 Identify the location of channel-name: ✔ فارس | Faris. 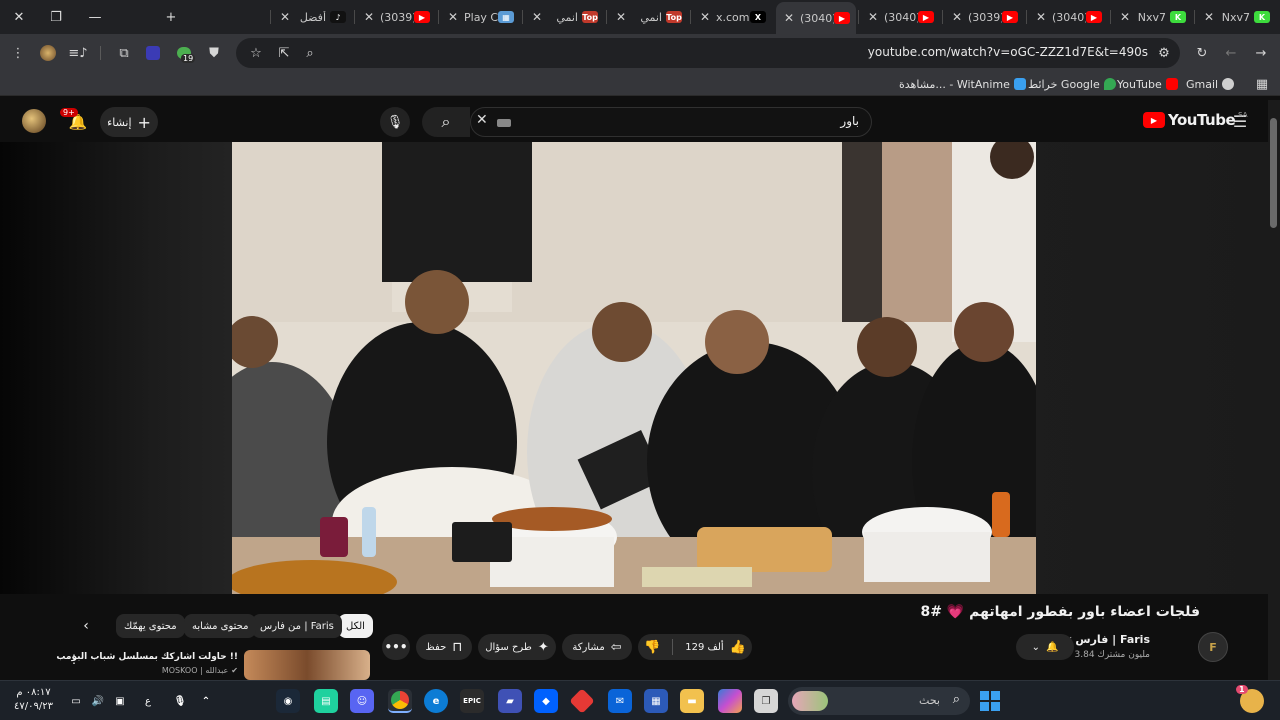
(1108, 639).